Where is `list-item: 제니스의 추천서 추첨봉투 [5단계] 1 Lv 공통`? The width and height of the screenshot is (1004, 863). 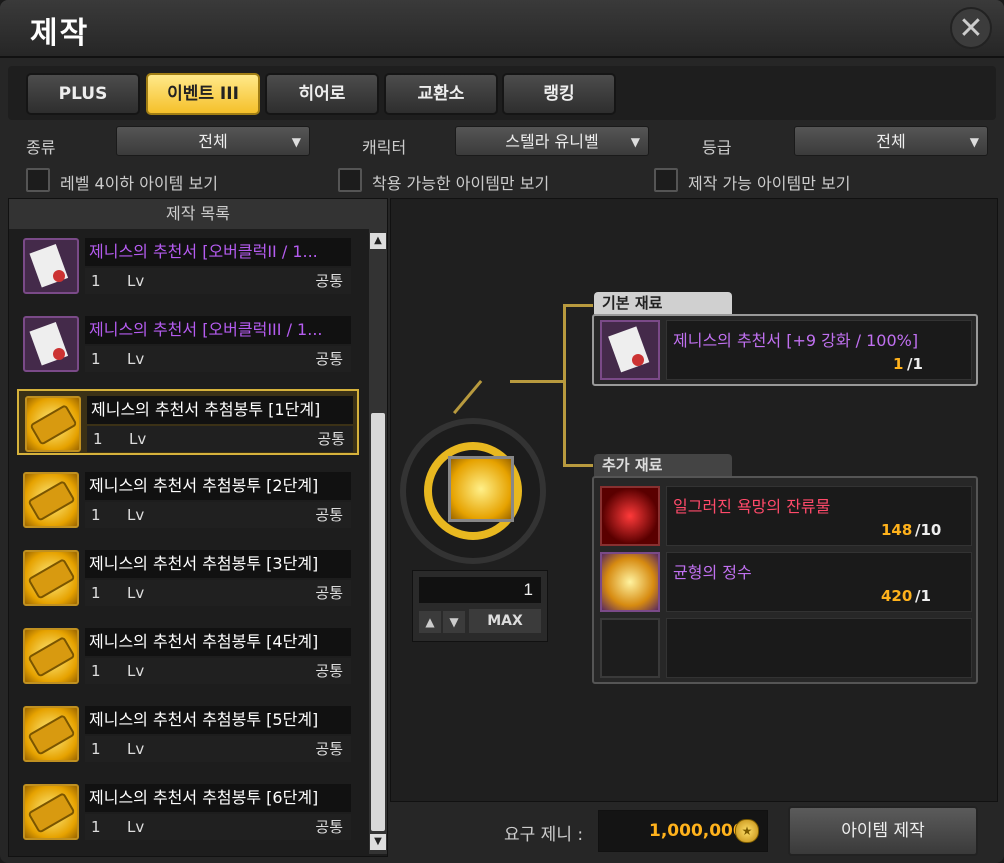
list-item: 제니스의 추천서 추첨봉투 [5단계] 1 Lv 공통 is located at coordinates (188, 734).